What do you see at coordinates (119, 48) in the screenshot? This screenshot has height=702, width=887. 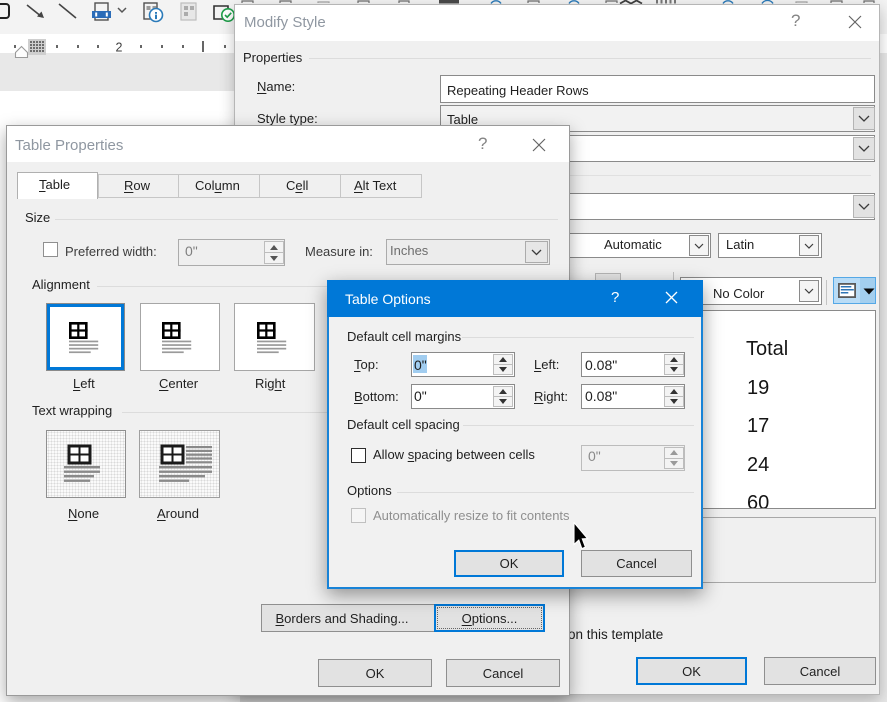 I see `svg-text: 2` at bounding box center [119, 48].